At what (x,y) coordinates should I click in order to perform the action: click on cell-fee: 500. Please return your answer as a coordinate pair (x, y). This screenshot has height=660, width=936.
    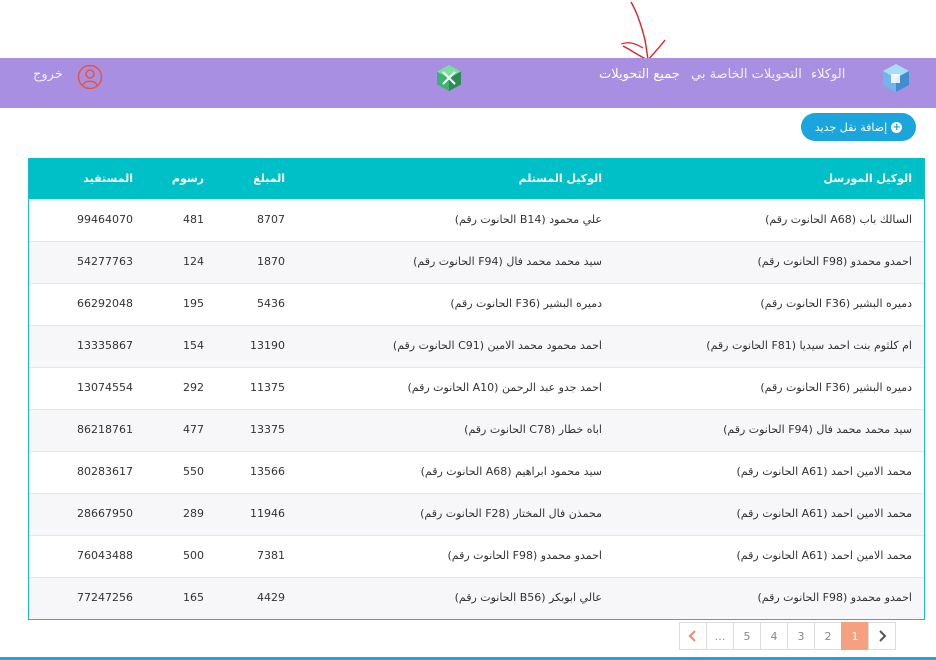
    Looking at the image, I should click on (193, 555).